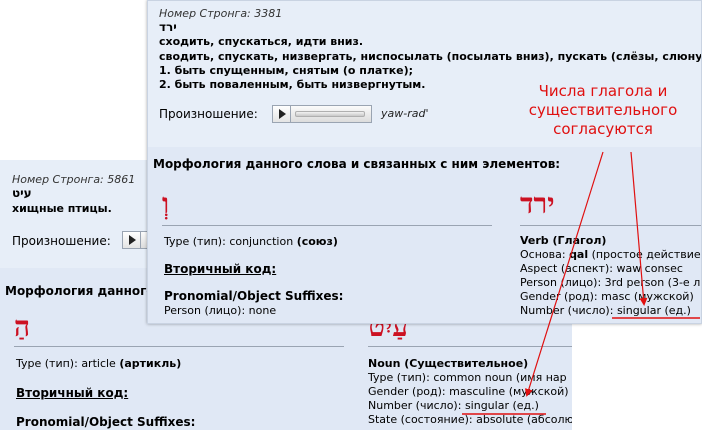 This screenshot has height=430, width=702. Describe the element at coordinates (22, 193) in the screenshot. I see `hebrew-word: עיט` at that location.